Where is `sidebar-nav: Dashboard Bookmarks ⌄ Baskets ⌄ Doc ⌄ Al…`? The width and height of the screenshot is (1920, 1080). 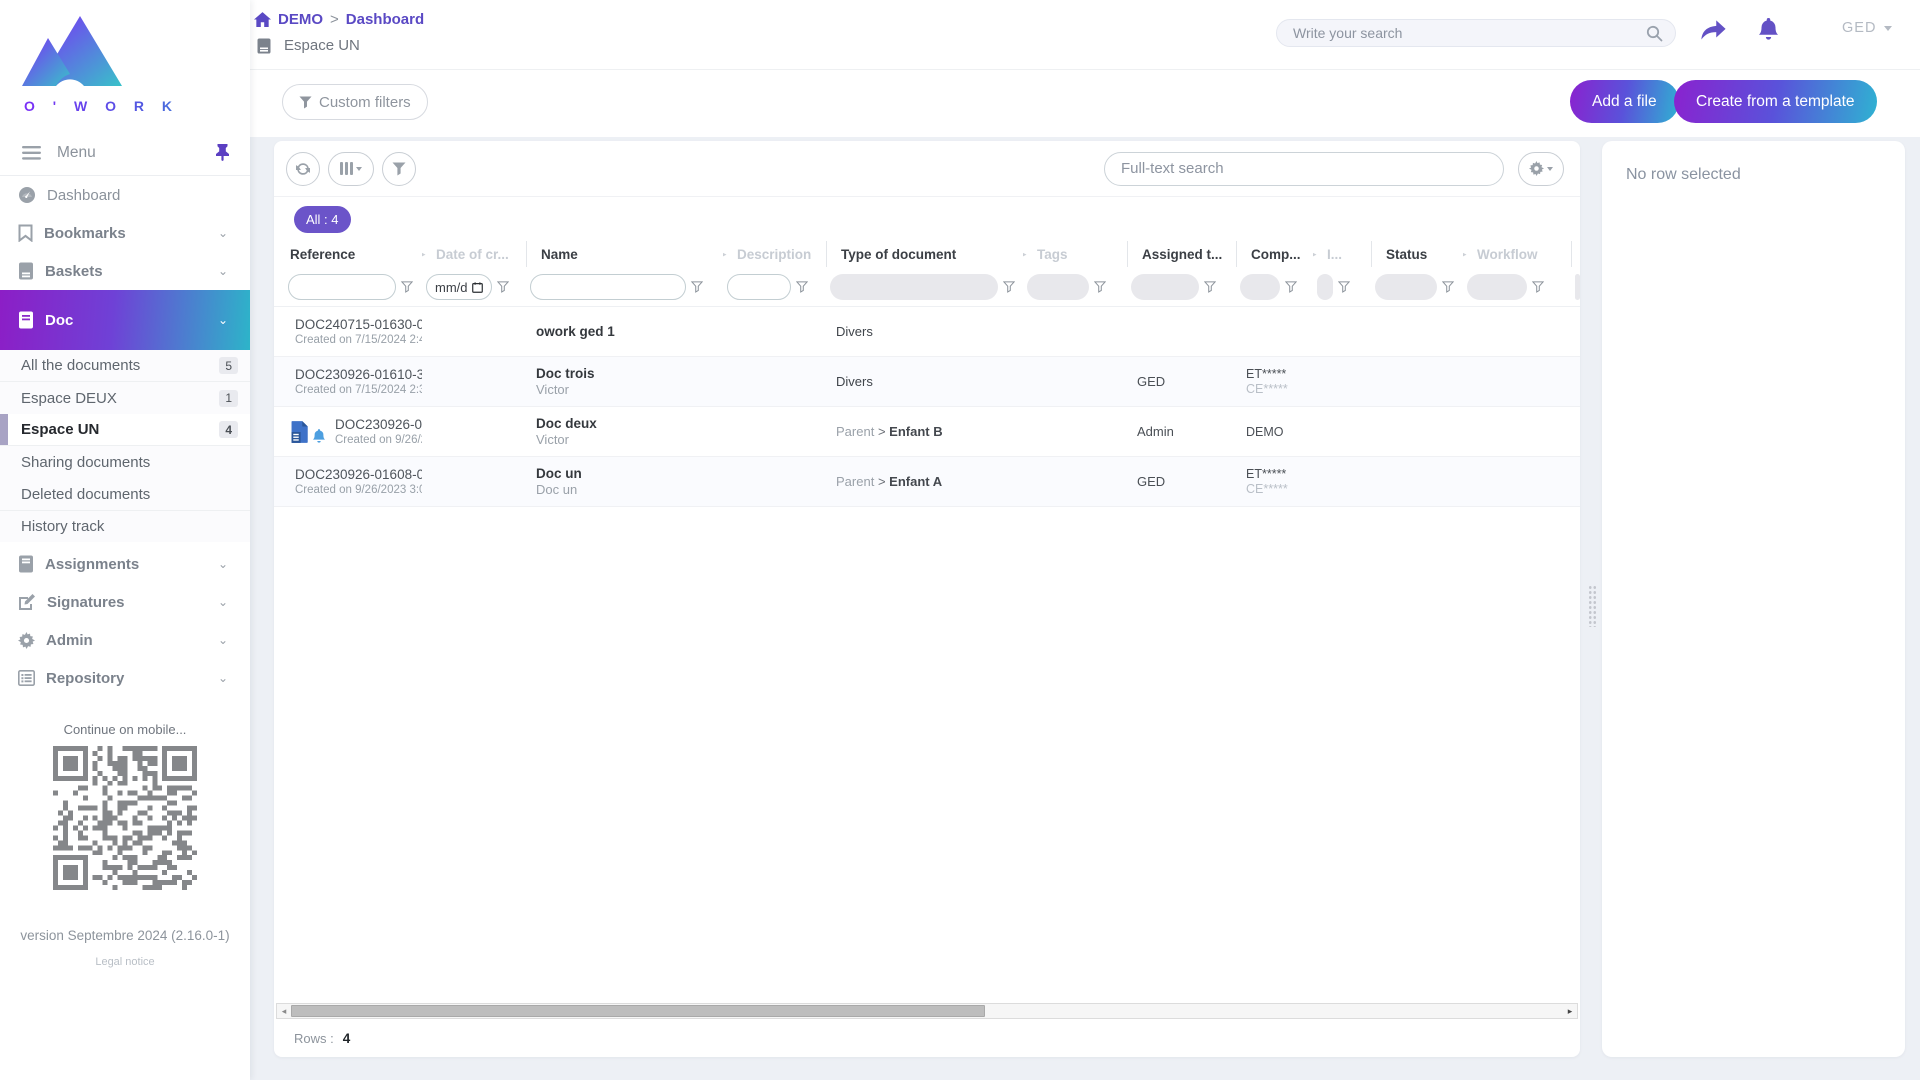
sidebar-nav: Dashboard Bookmarks ⌄ Baskets ⌄ Doc ⌄ Al… is located at coordinates (125, 436).